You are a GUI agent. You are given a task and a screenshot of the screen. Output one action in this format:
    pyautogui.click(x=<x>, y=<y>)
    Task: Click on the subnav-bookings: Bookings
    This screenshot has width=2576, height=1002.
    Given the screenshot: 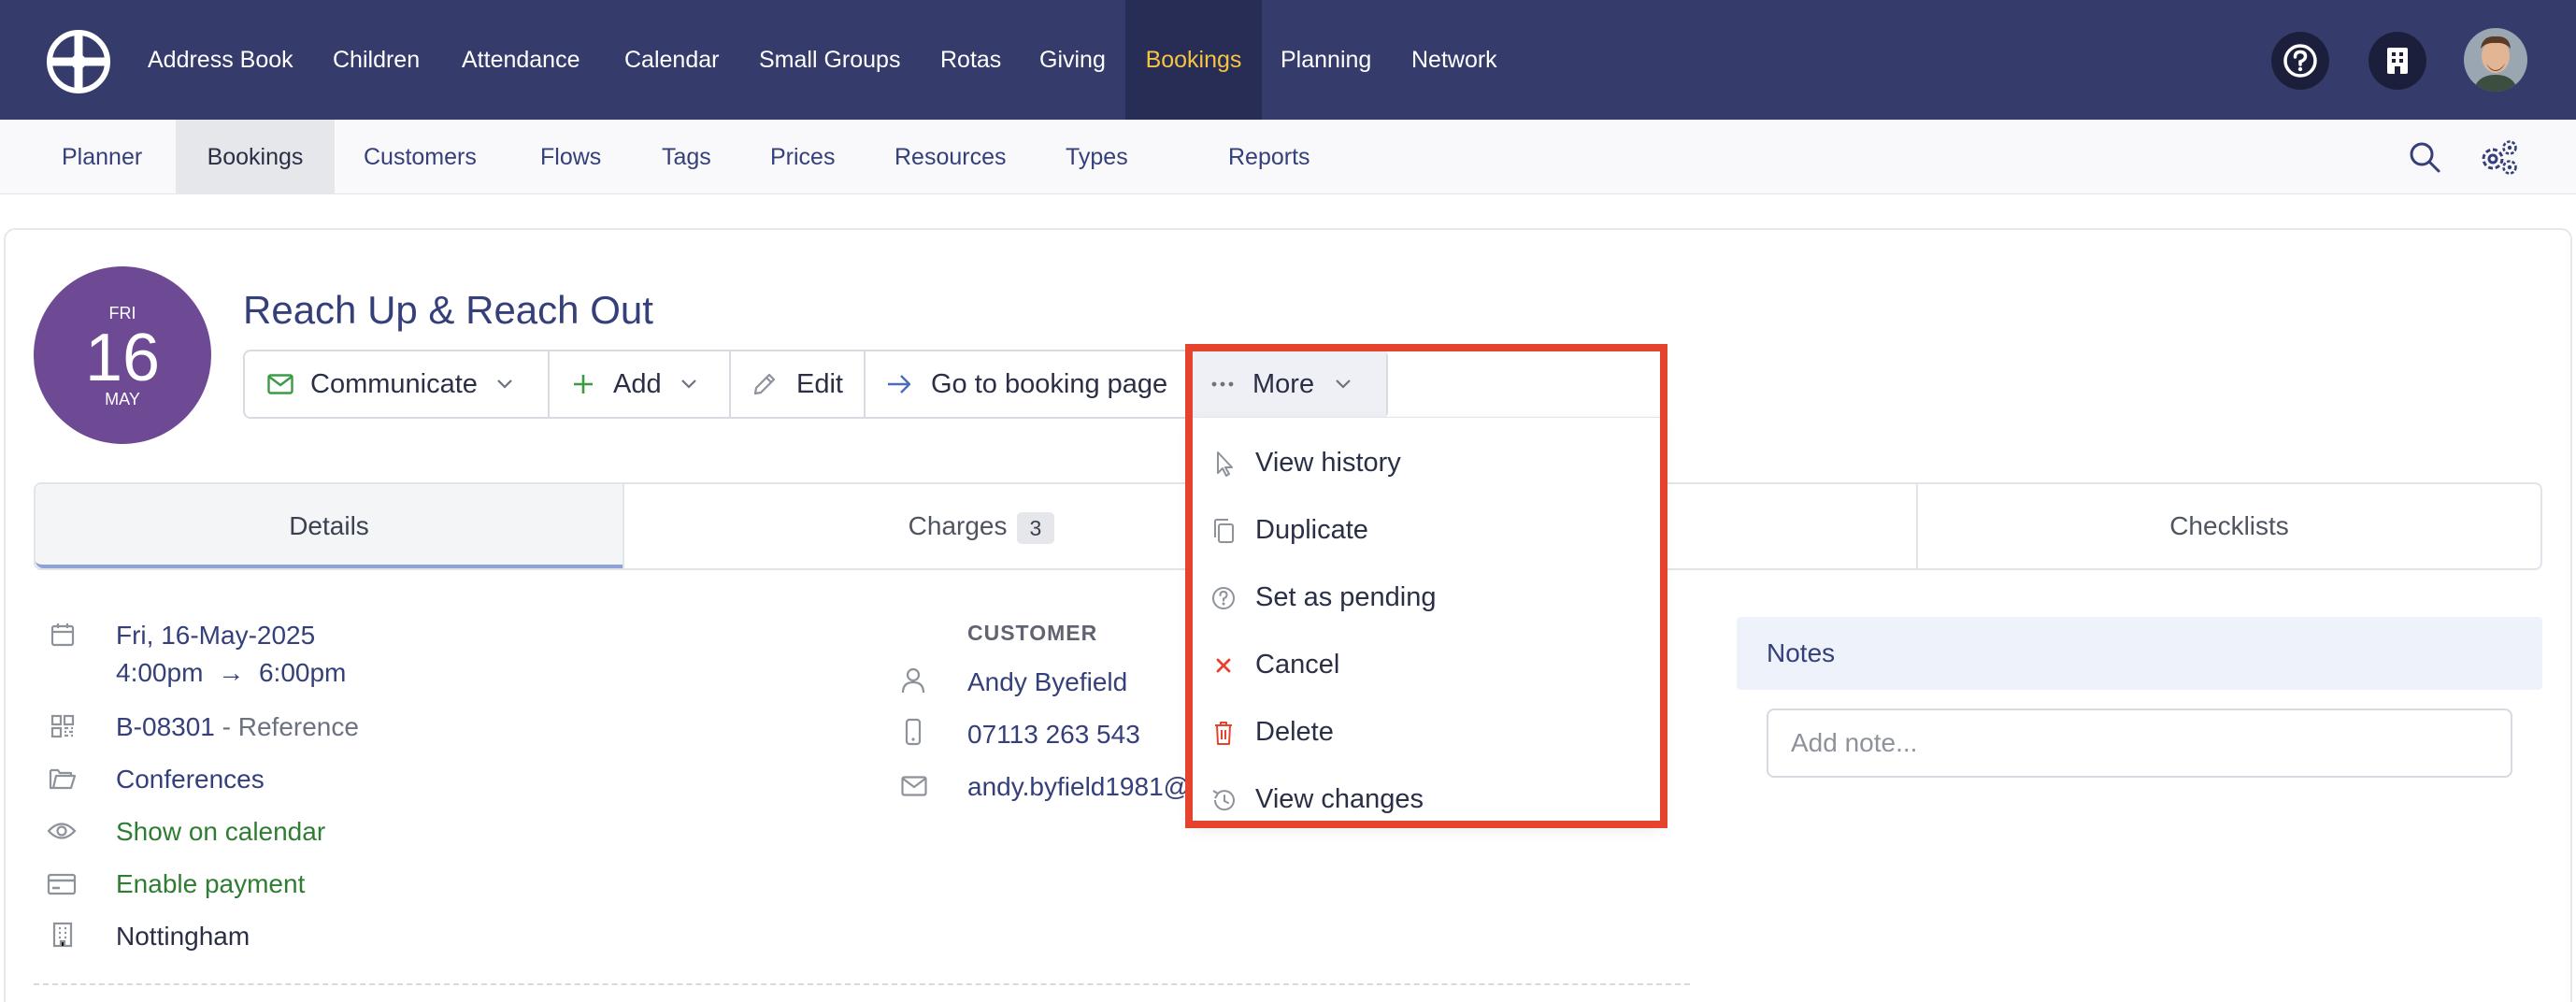 What is the action you would take?
    pyautogui.click(x=255, y=157)
    